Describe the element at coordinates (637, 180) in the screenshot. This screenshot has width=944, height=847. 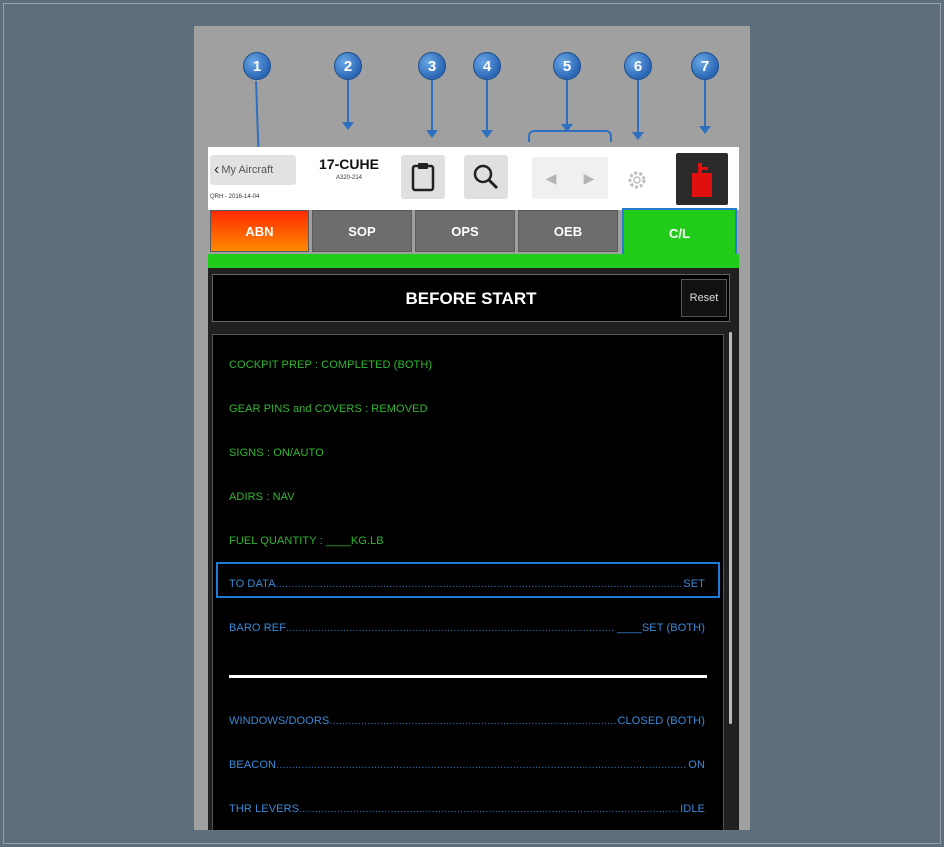
I see `gear-icon` at that location.